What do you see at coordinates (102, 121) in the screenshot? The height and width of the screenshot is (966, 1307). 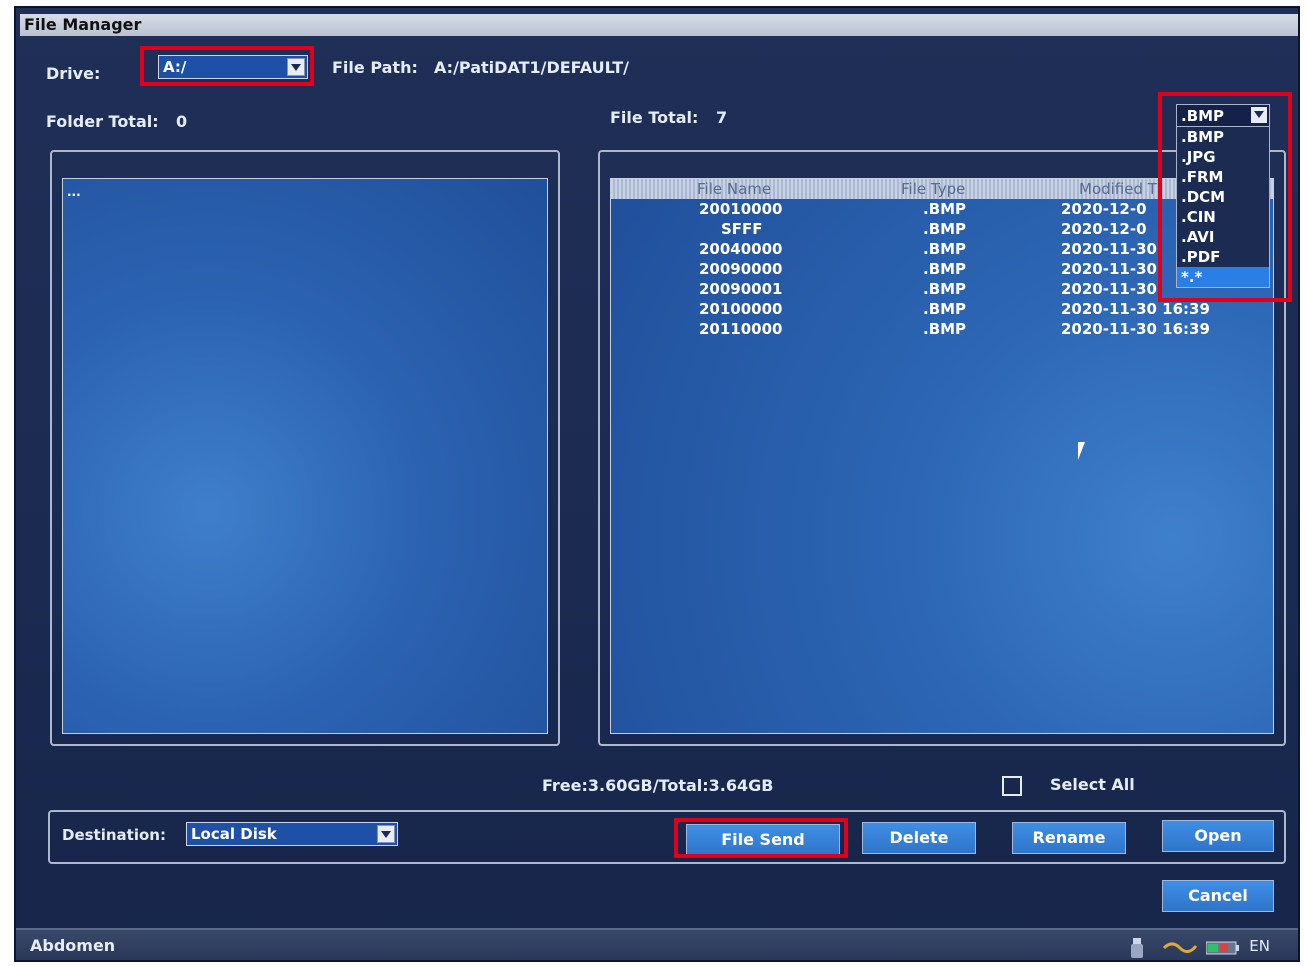 I see `folder-total-label: Folder Total:` at bounding box center [102, 121].